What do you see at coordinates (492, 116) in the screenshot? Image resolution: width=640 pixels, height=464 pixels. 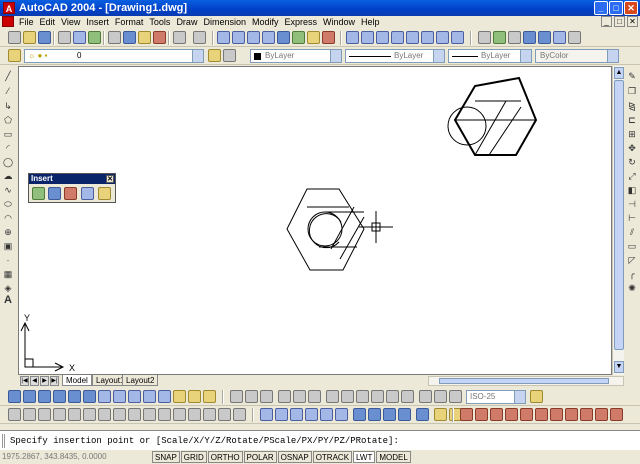 I see `hex-block-large` at bounding box center [492, 116].